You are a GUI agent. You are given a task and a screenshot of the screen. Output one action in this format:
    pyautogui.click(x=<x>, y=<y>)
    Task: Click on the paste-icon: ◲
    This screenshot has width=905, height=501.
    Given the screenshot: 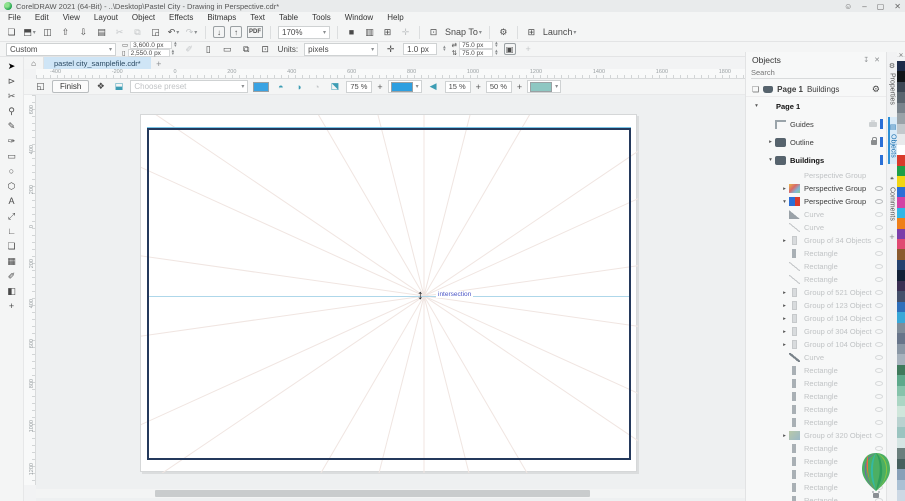 What is the action you would take?
    pyautogui.click(x=155, y=32)
    